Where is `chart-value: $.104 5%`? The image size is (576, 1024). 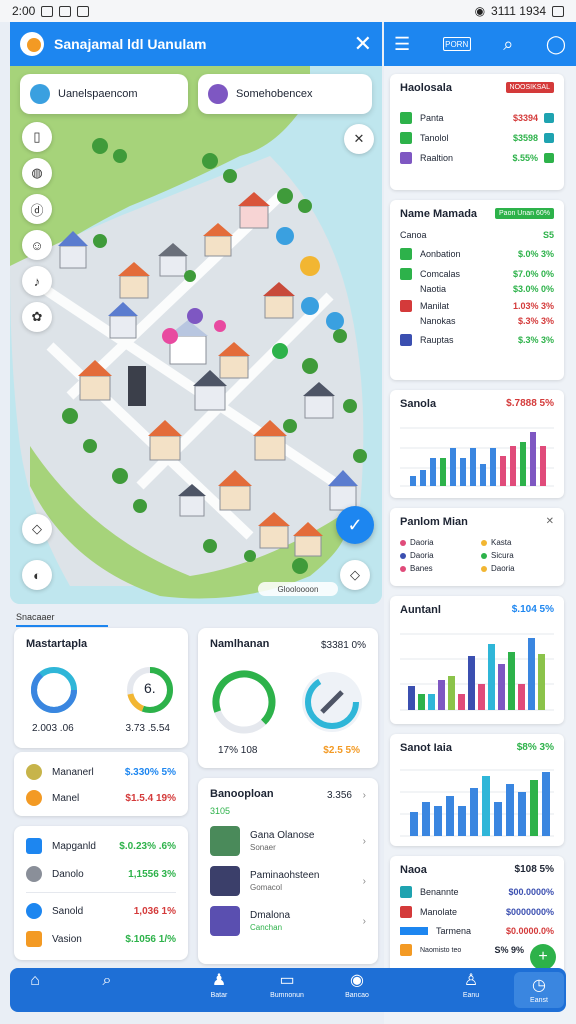 chart-value: $.104 5% is located at coordinates (532, 609).